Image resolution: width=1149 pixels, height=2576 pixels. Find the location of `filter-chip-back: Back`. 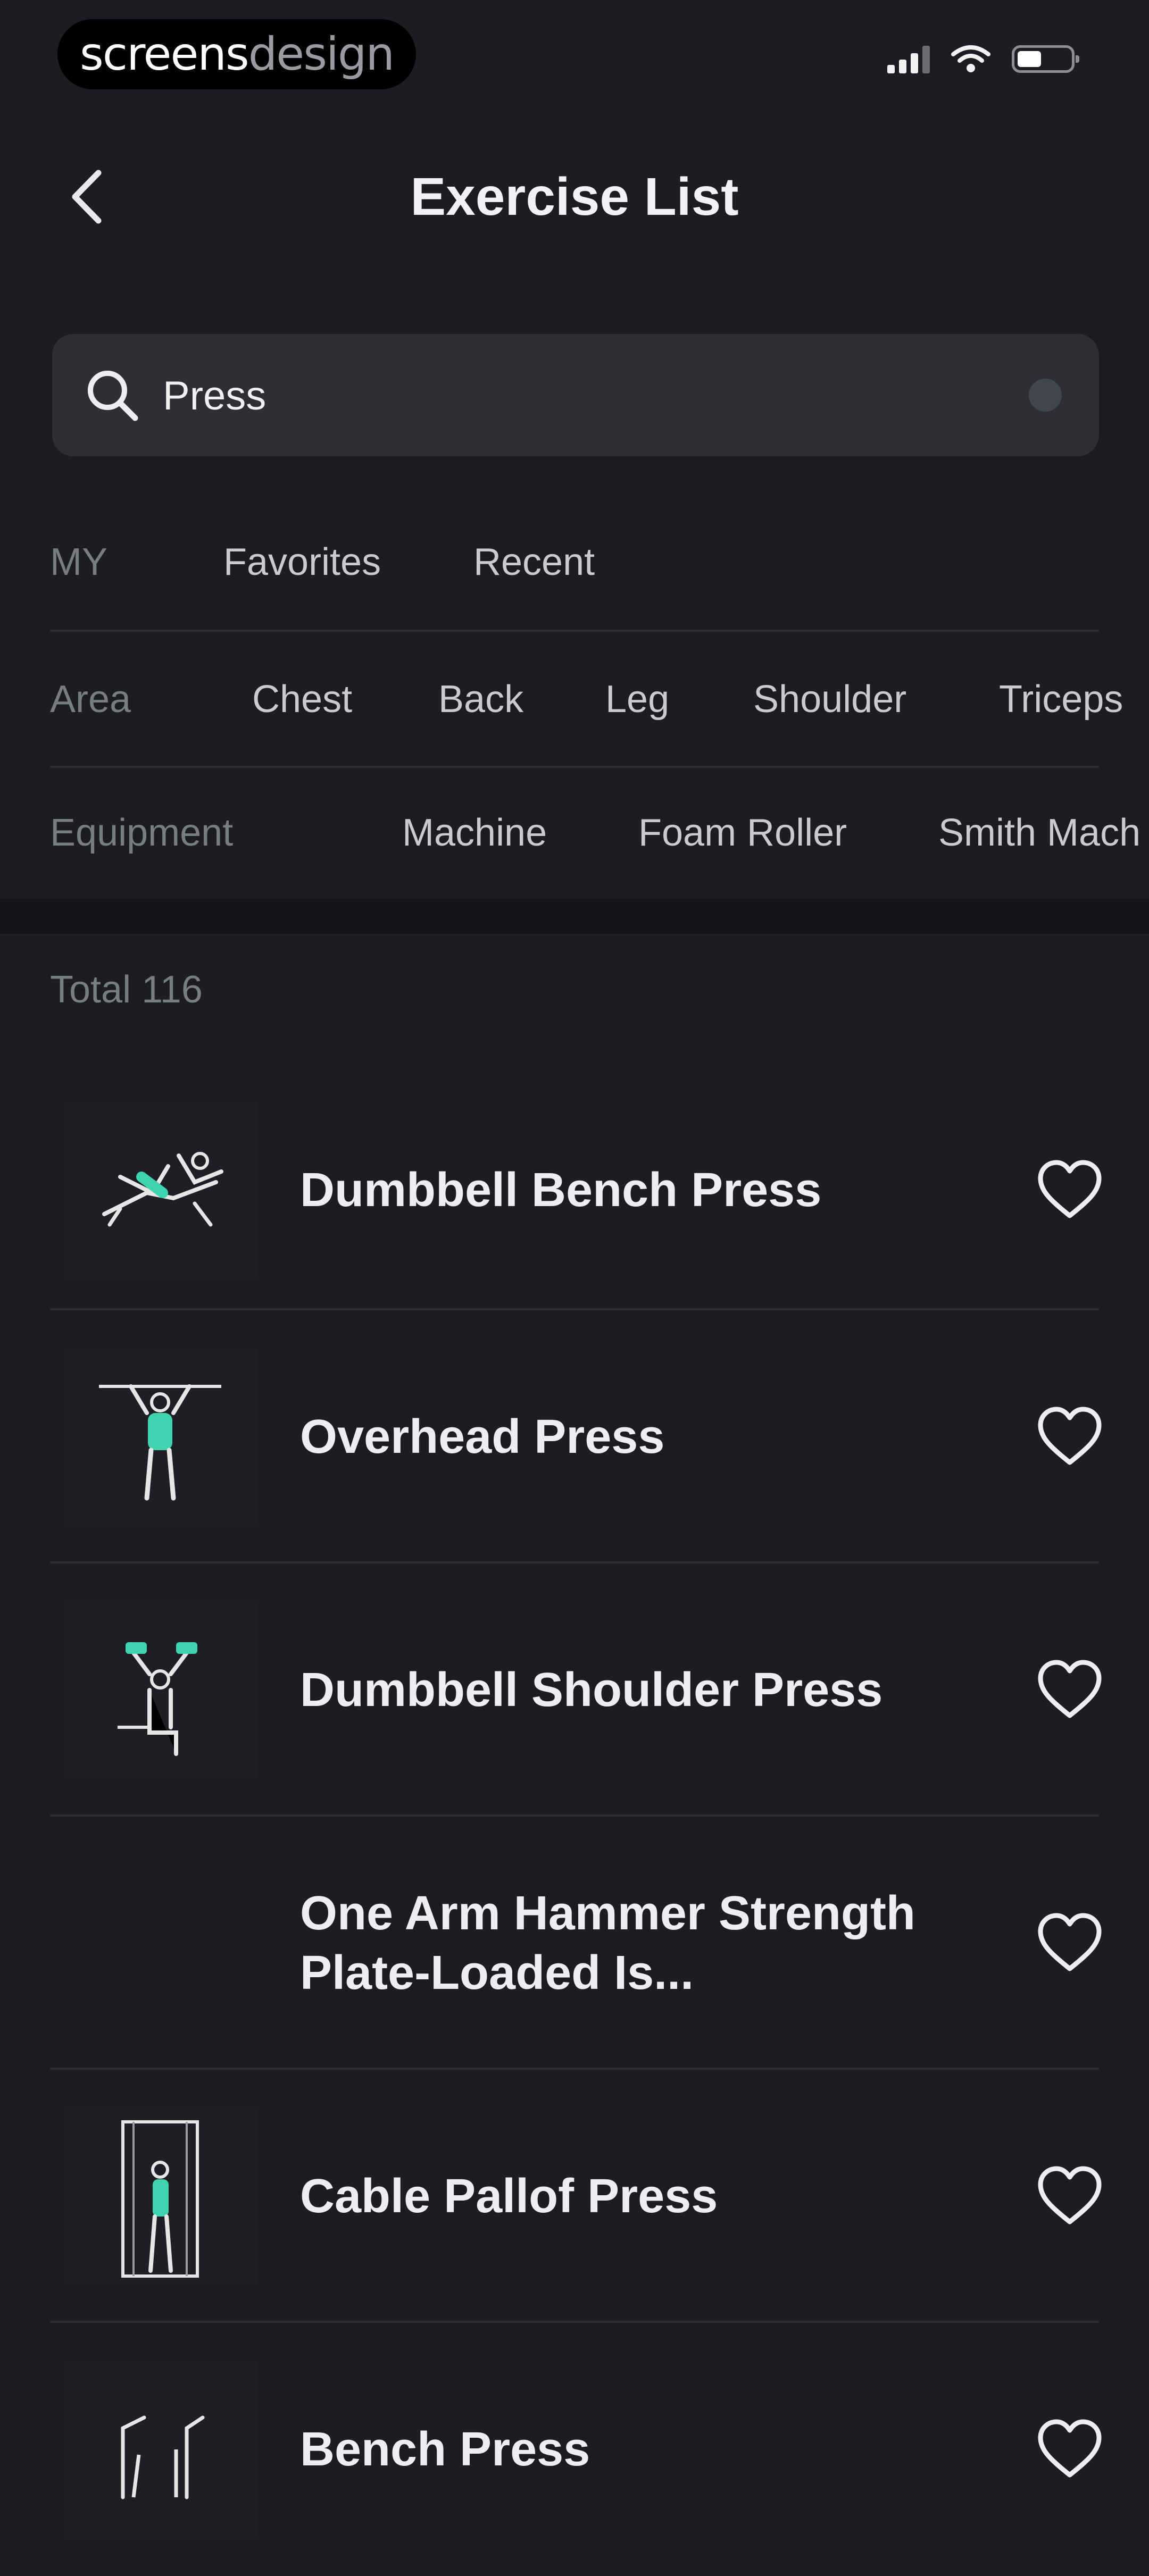

filter-chip-back: Back is located at coordinates (480, 699).